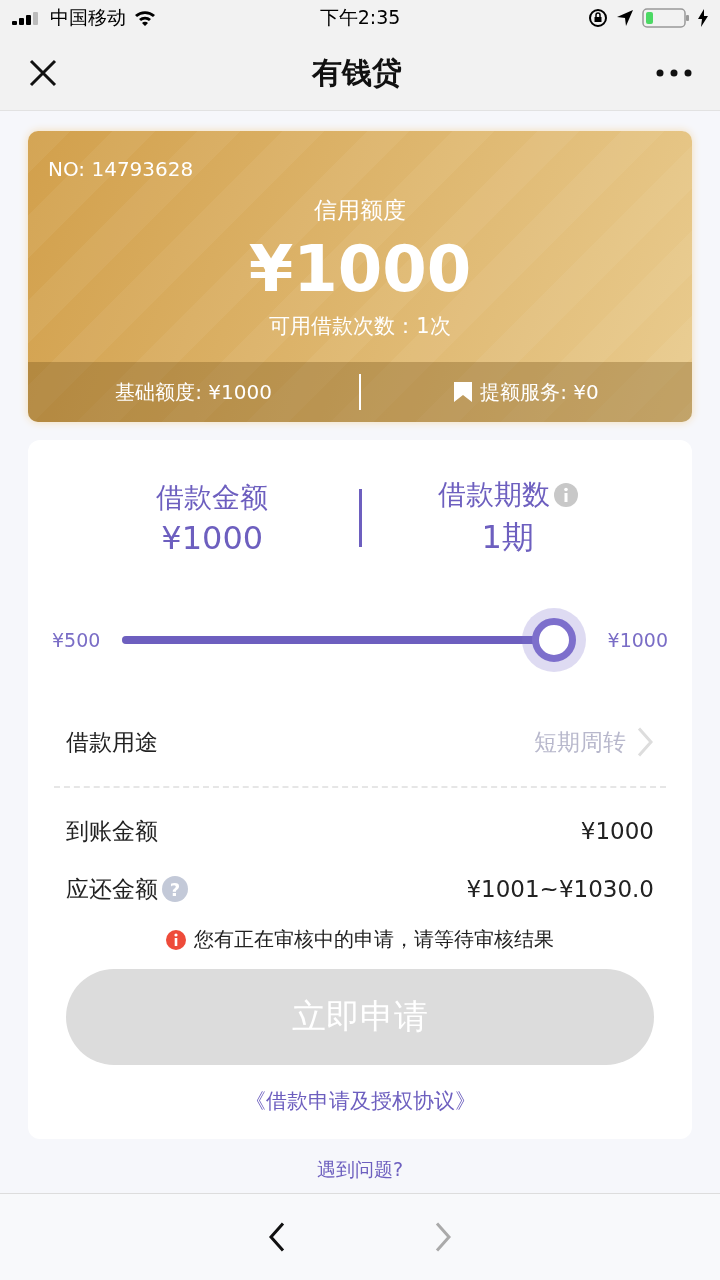 This screenshot has width=720, height=1280. I want to click on amount-value: ¥1000, so click(212, 538).